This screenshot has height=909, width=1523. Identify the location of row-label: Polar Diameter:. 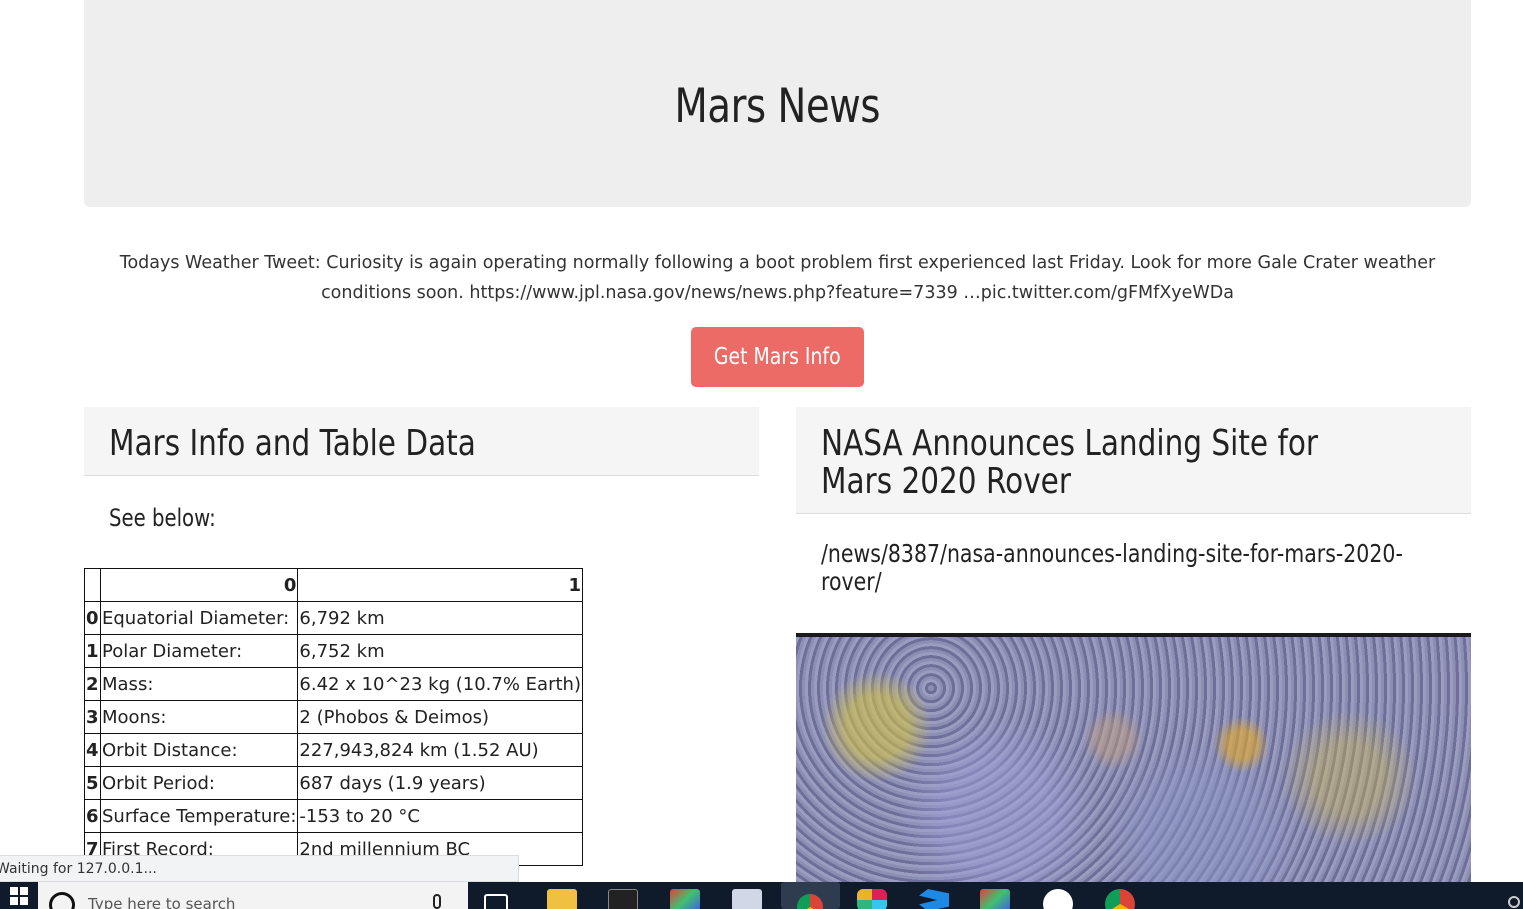
(199, 651).